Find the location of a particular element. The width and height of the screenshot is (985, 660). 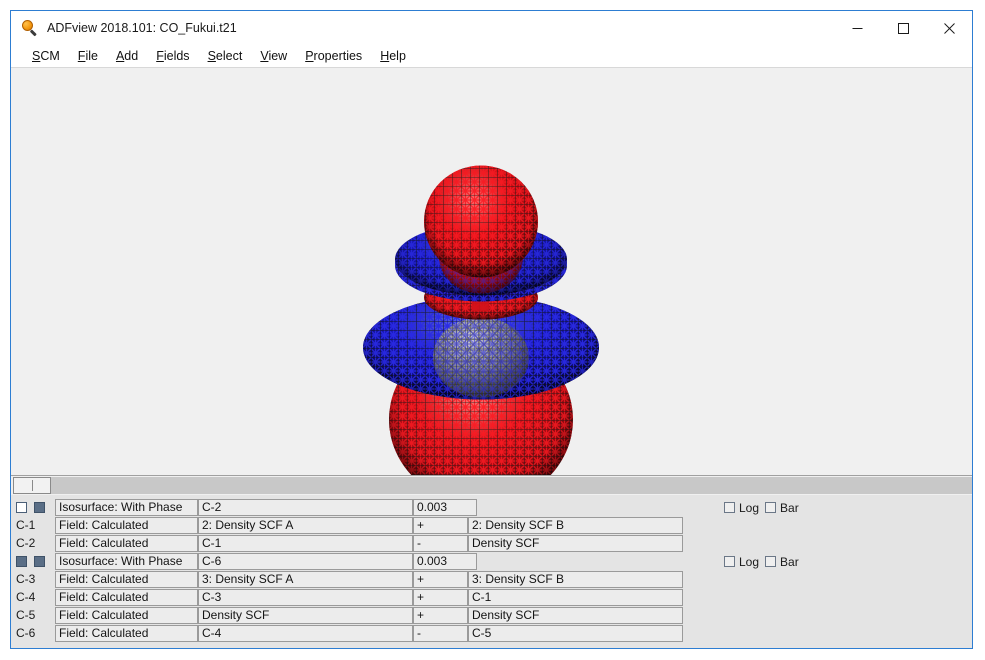

field-operand1-c2: C-1 is located at coordinates (305, 543).